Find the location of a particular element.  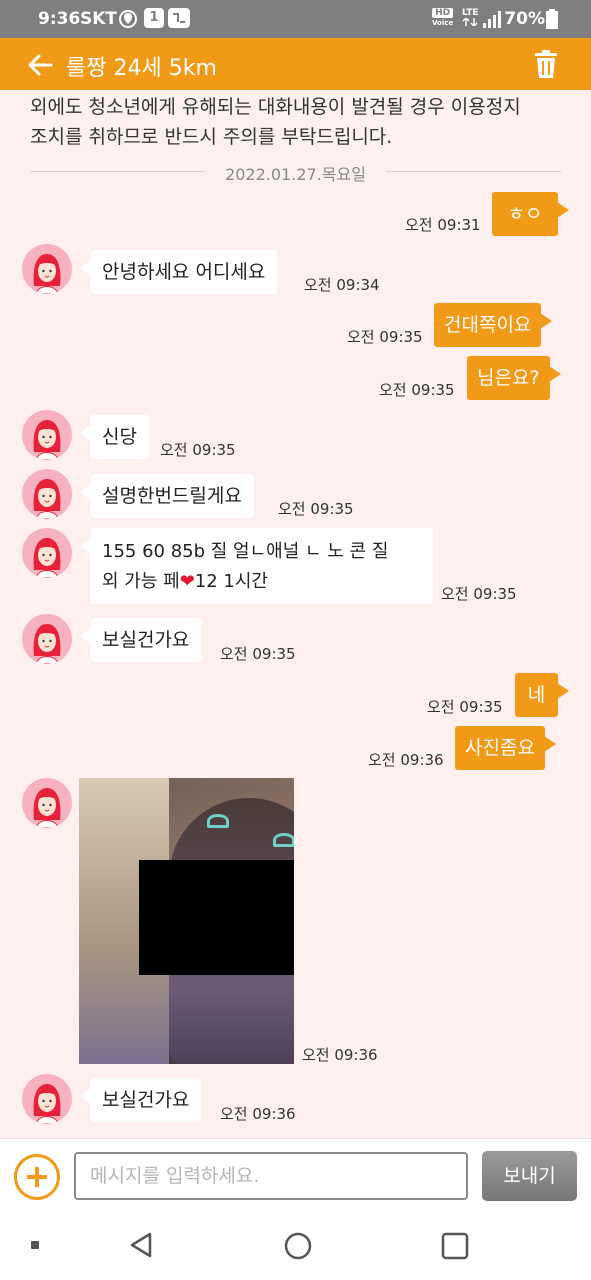

message-line-1: 155 60 85b 질 얼ㄴ애널 ㄴ 노 콘 질 is located at coordinates (245, 551).